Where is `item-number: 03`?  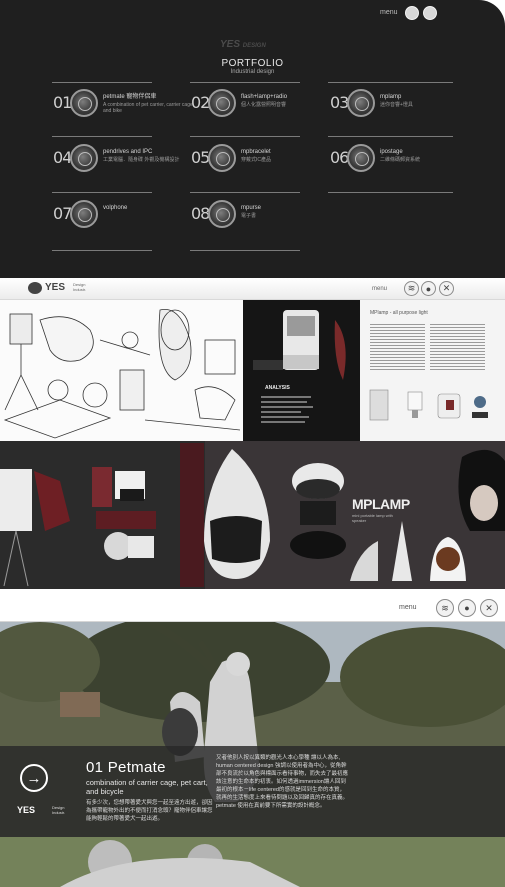
item-number: 03 is located at coordinates (339, 102).